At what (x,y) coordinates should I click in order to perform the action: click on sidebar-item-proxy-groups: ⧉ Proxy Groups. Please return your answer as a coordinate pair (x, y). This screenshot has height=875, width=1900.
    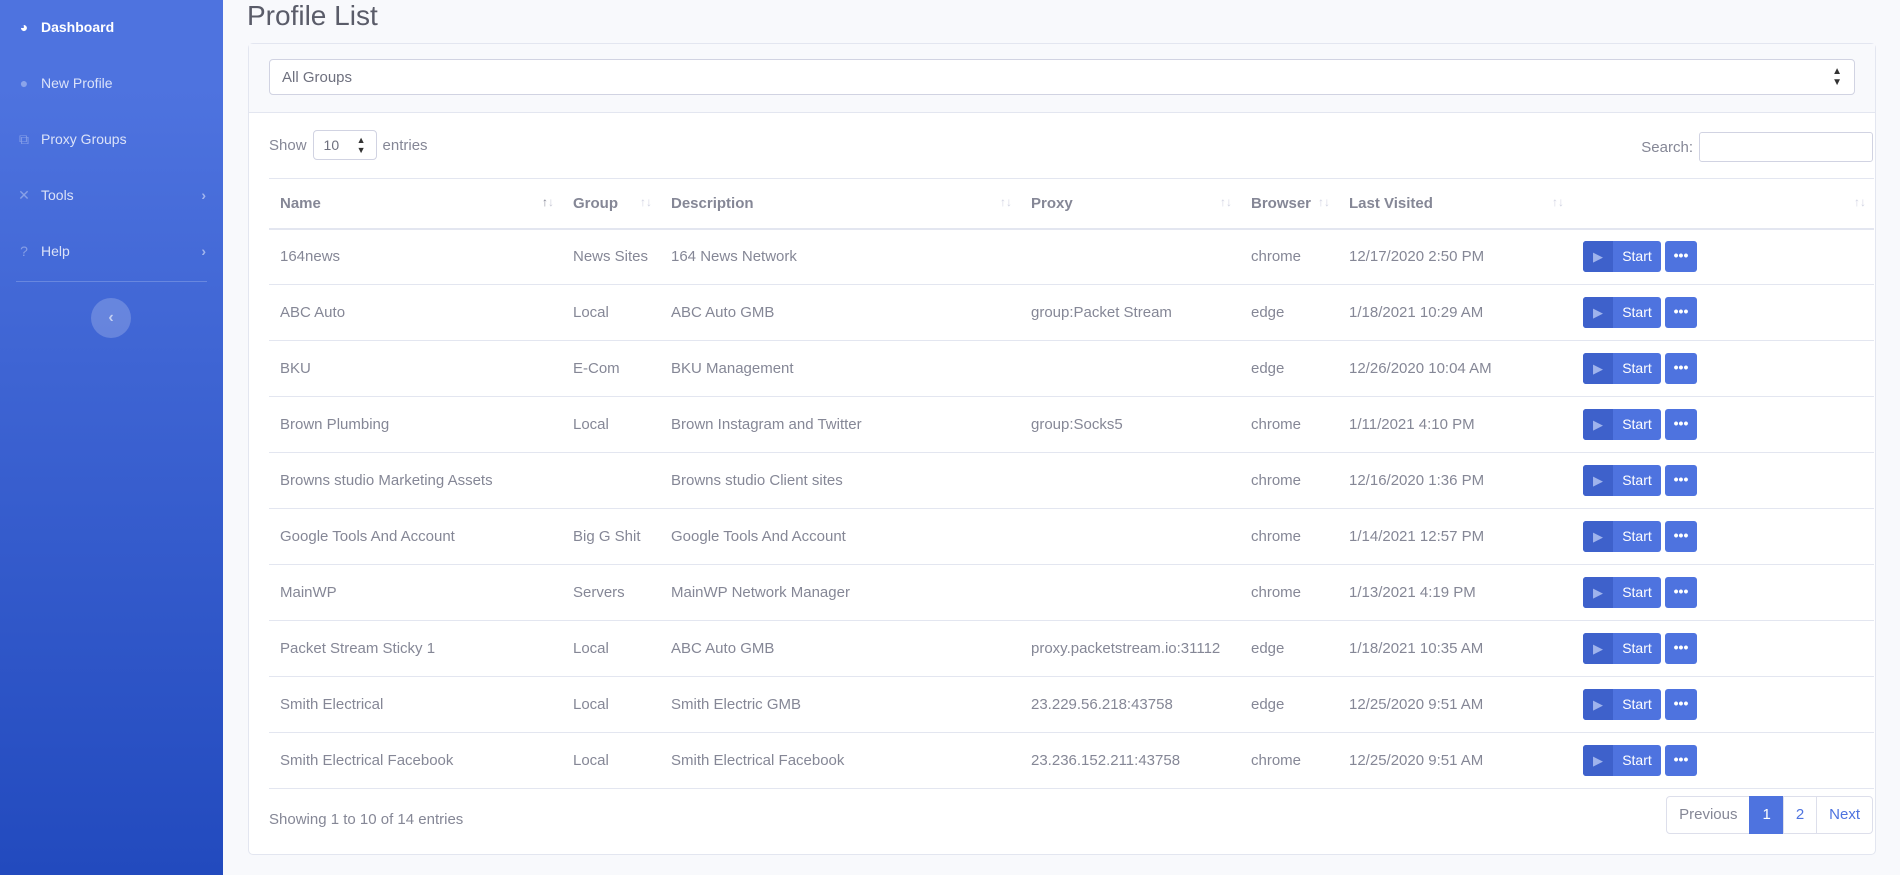
    Looking at the image, I should click on (111, 139).